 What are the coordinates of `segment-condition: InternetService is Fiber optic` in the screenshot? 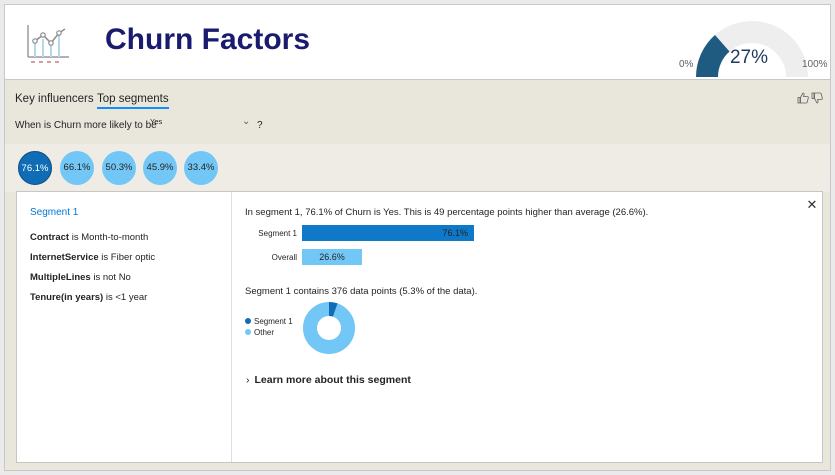 It's located at (93, 257).